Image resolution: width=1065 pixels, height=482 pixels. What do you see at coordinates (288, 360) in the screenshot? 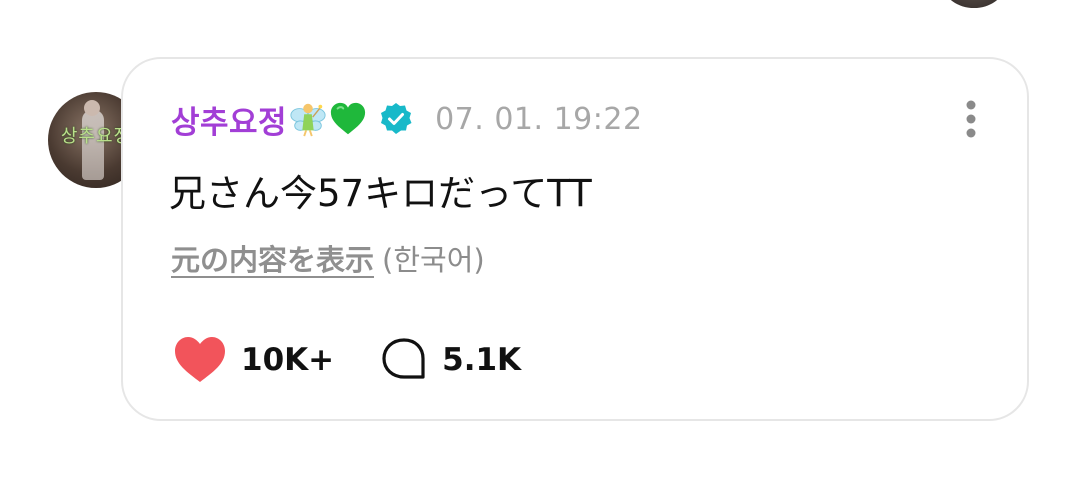
I see `like-count: 10K+` at bounding box center [288, 360].